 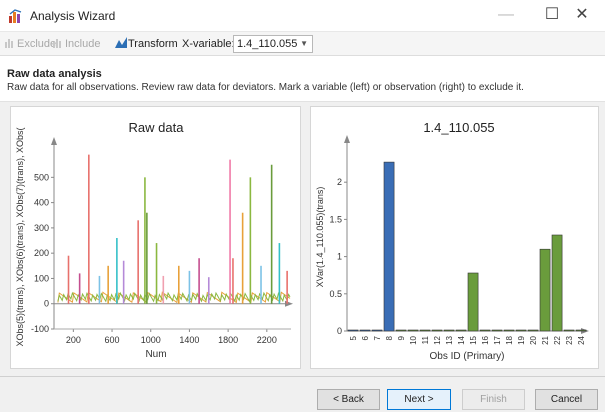 What do you see at coordinates (353, 337) in the screenshot?
I see `x-tick-label: 5` at bounding box center [353, 337].